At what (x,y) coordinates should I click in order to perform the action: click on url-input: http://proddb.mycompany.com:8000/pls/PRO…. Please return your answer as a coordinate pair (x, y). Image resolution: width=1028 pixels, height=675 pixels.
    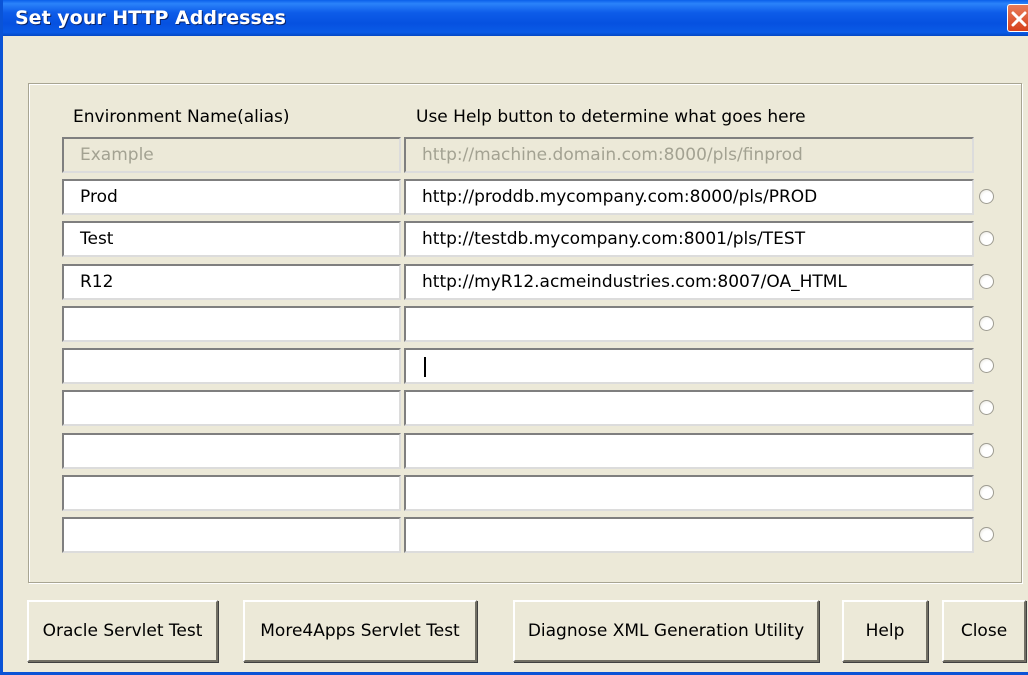
    Looking at the image, I should click on (689, 197).